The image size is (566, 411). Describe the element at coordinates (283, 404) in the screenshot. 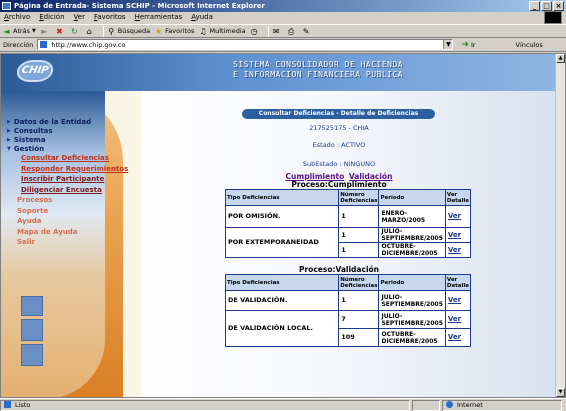

I see `status-bar: Listo Internet` at that location.